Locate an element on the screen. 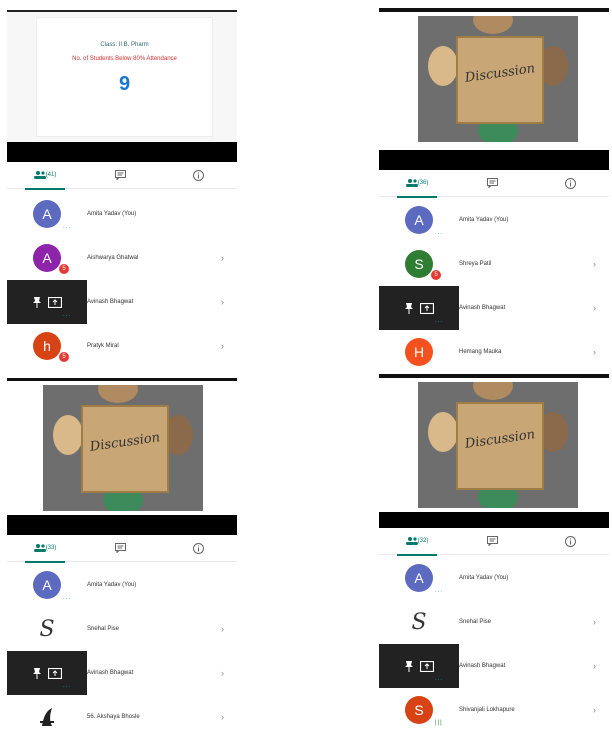 The width and height of the screenshot is (612, 738). people-count: (36) is located at coordinates (423, 183).